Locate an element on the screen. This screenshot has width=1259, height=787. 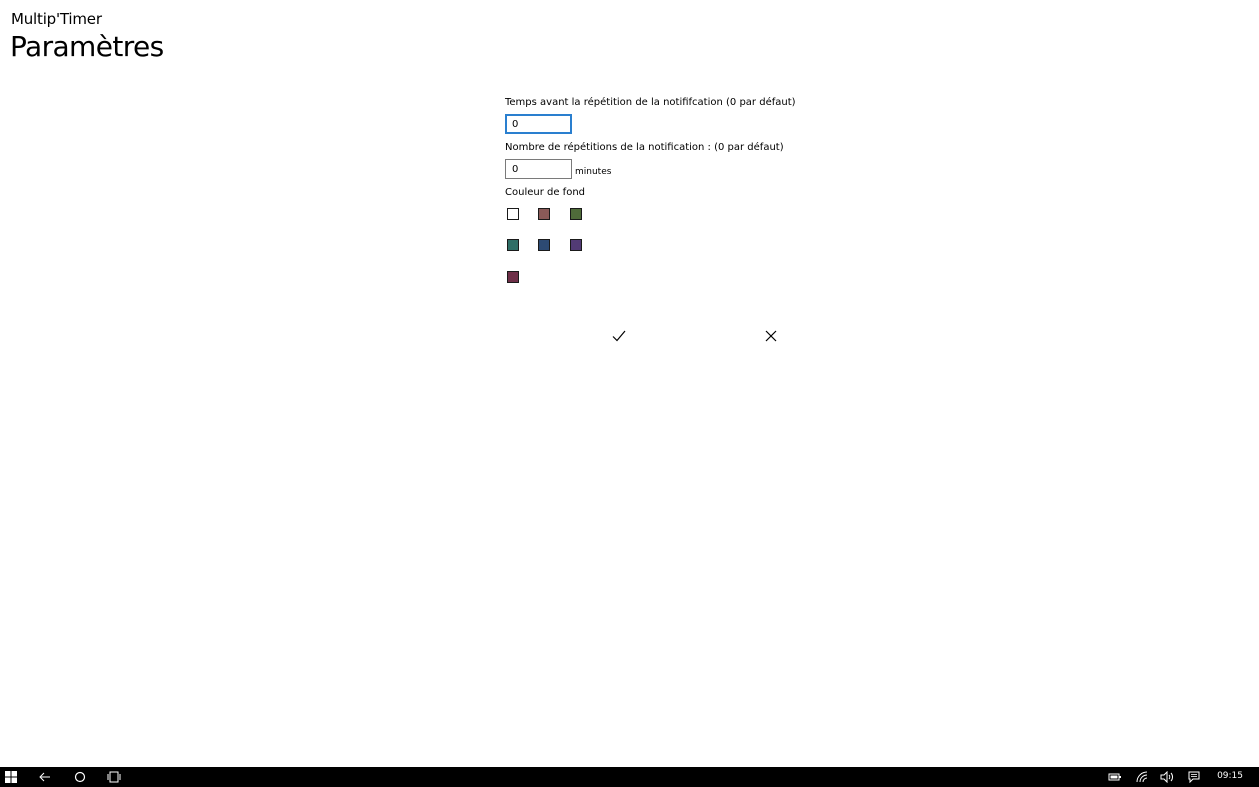
repeat-count-input is located at coordinates (538, 169).